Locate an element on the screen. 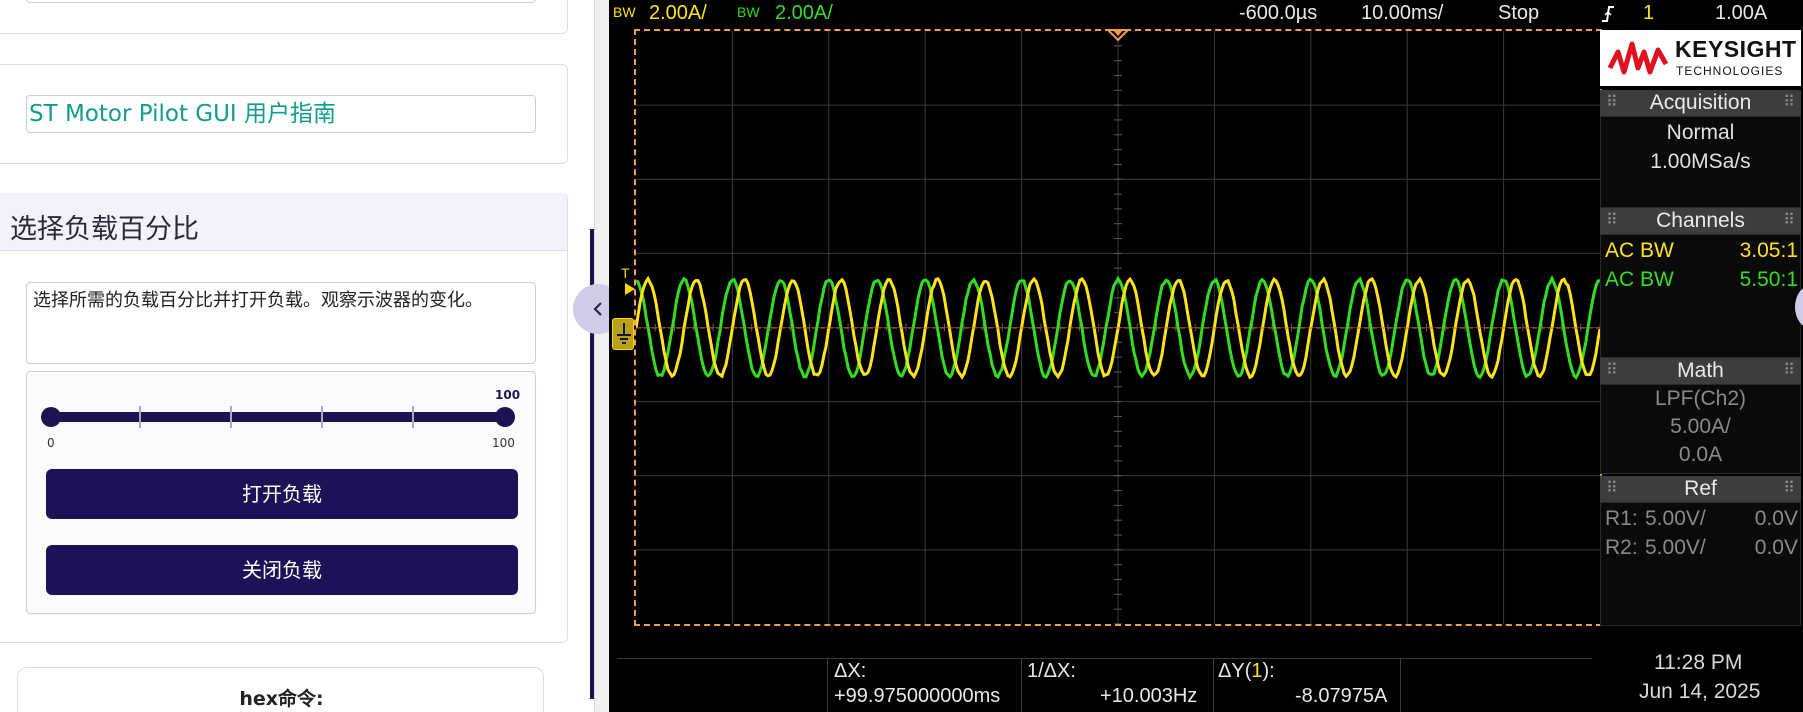 The image size is (1803, 712). math-header: ⠿ Math ⠿ is located at coordinates (1700, 371).